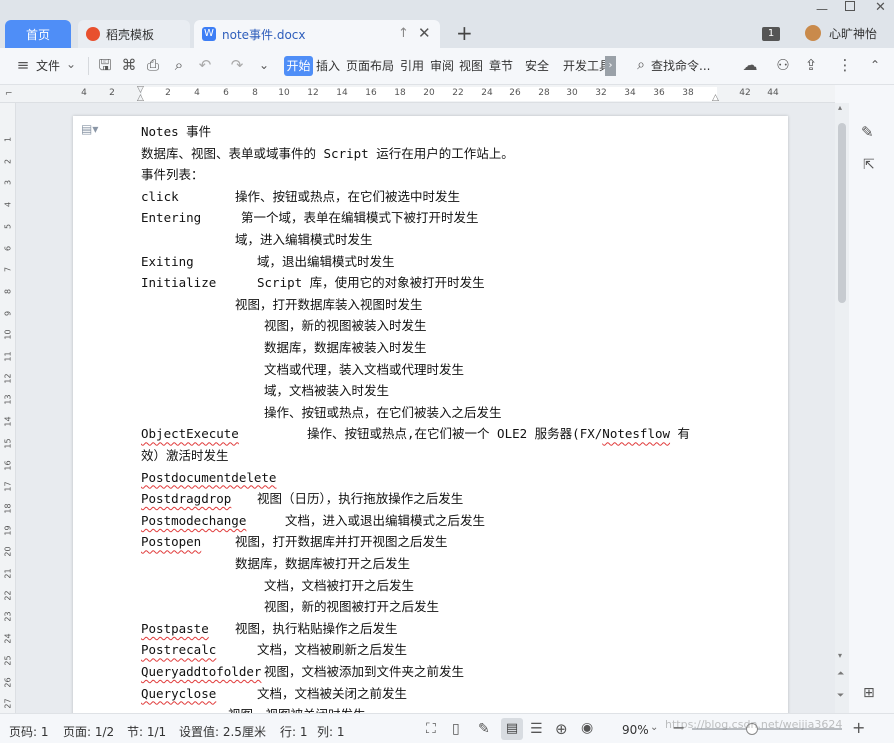 The width and height of the screenshot is (894, 743). I want to click on document-line: 操作、按钮或热点，在它们被装入之后发生, so click(383, 412).